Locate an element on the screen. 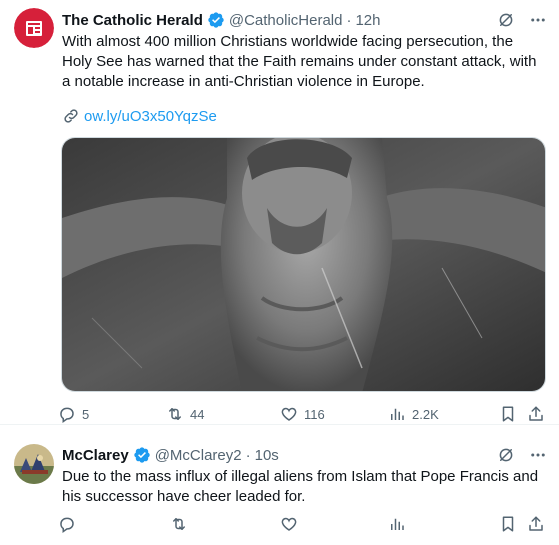 This screenshot has width=559, height=545. views-count: 2.2K is located at coordinates (425, 414).